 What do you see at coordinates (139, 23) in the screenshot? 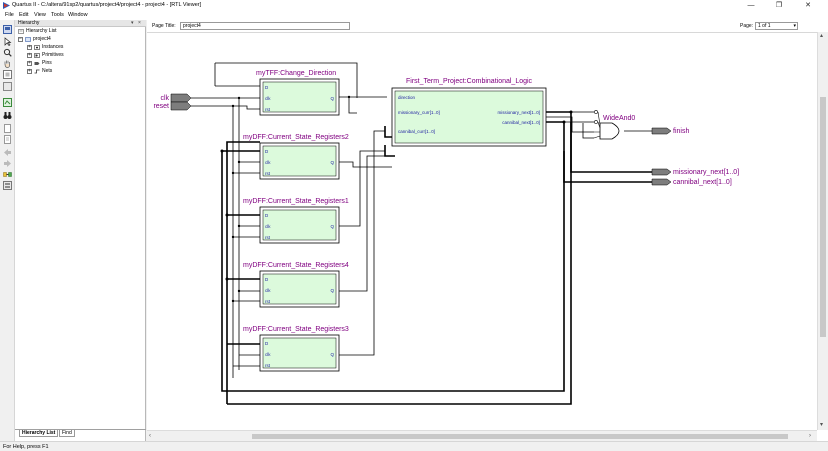
I see `panel-close-button: ×` at bounding box center [139, 23].